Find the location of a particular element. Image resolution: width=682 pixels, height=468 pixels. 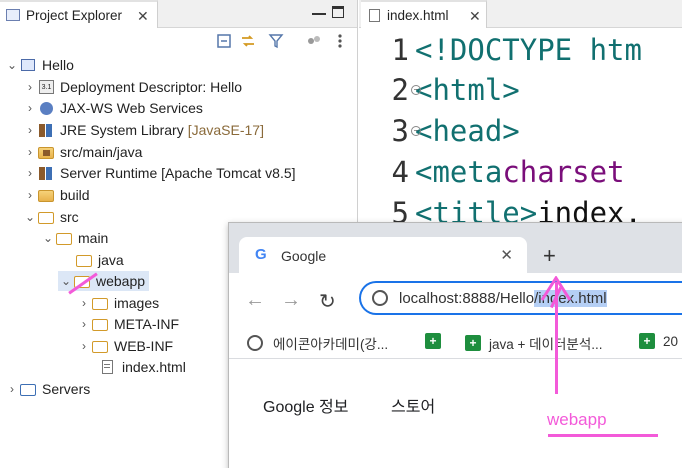

google-favicon-icon: G is located at coordinates (261, 254).